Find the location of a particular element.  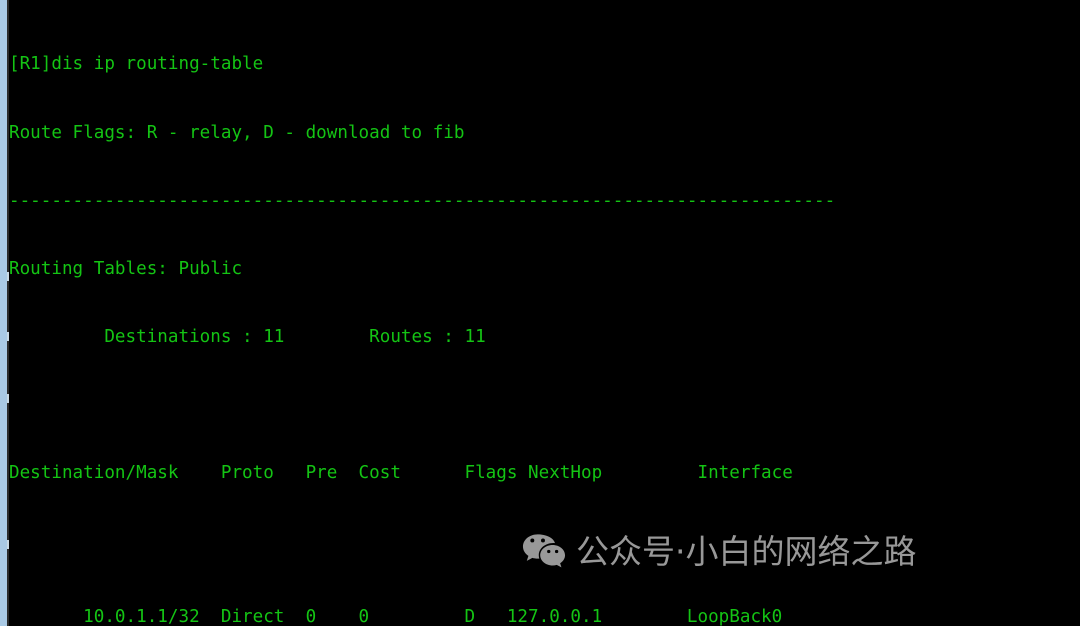

scrollbar-separator is located at coordinates (8, 313).